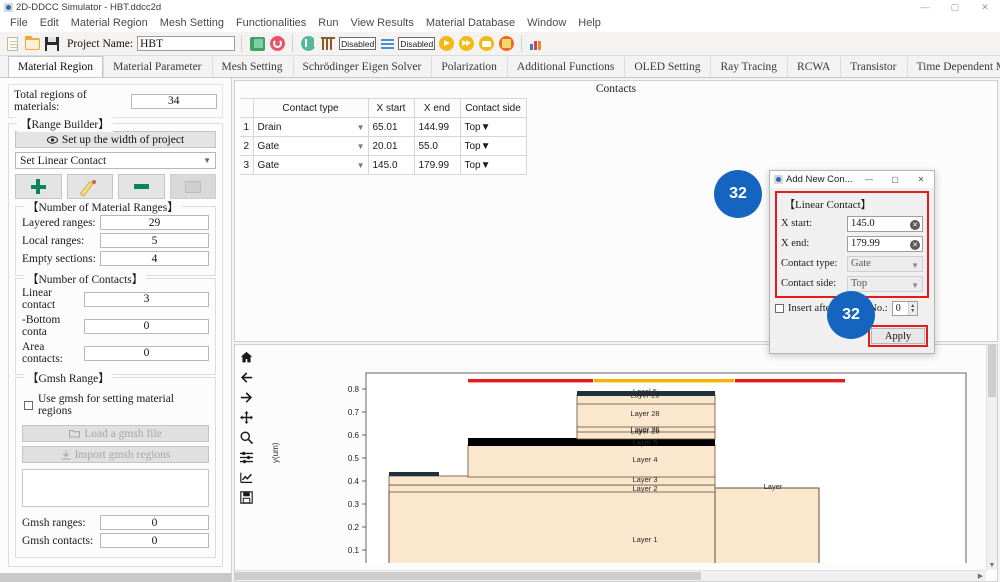 This screenshot has width=1000, height=582. What do you see at coordinates (38, 186) in the screenshot?
I see `add-contact-button` at bounding box center [38, 186].